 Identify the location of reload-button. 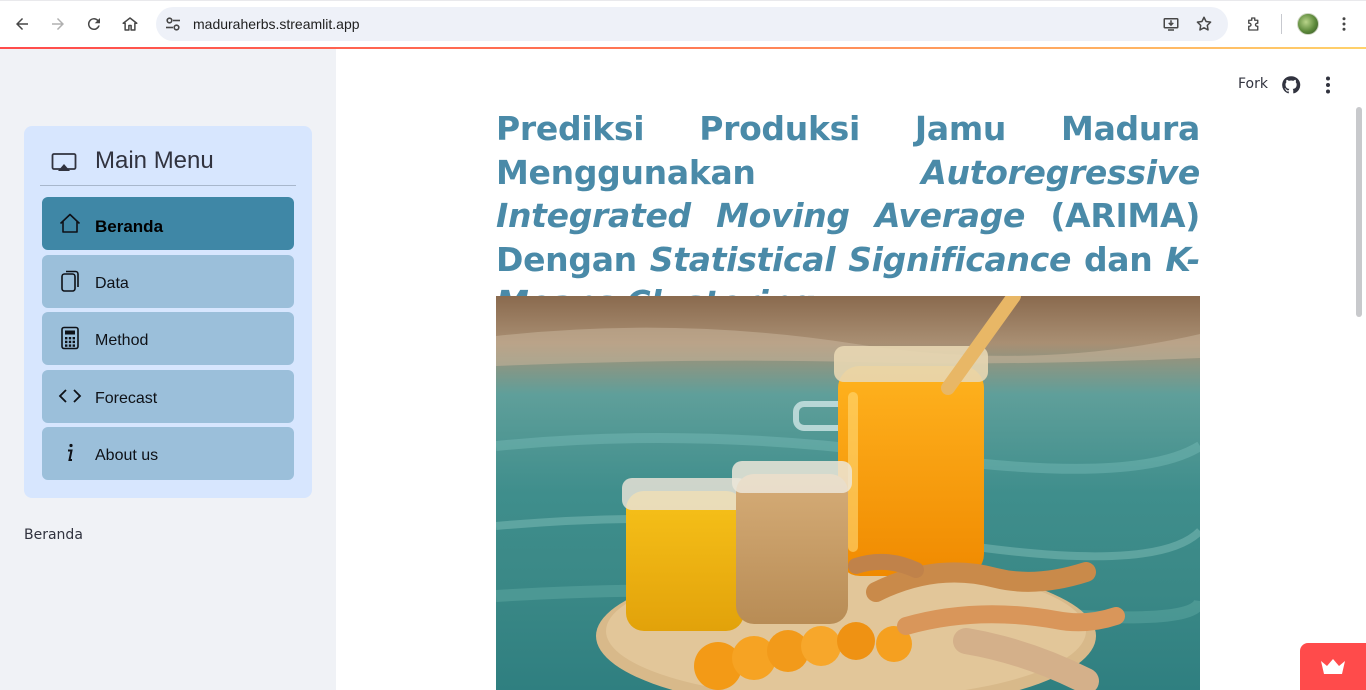
(94, 24).